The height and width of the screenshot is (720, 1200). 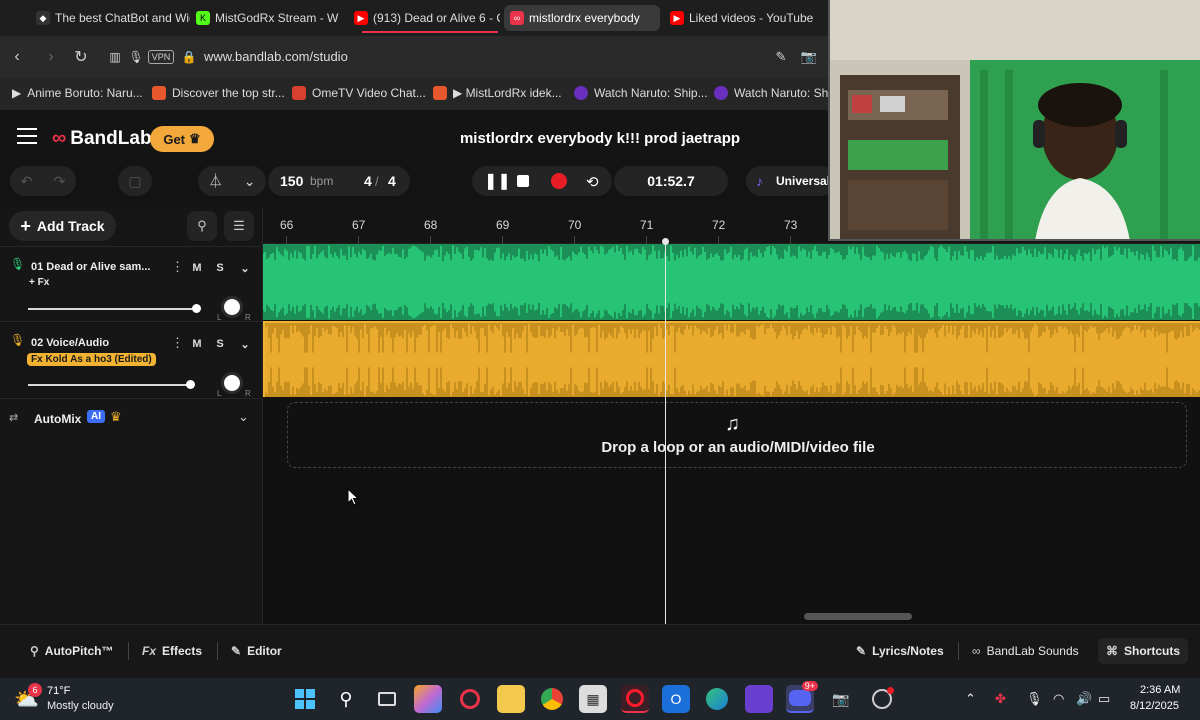 What do you see at coordinates (115, 57) in the screenshot?
I see `tabs-grid-icon: ▥` at bounding box center [115, 57].